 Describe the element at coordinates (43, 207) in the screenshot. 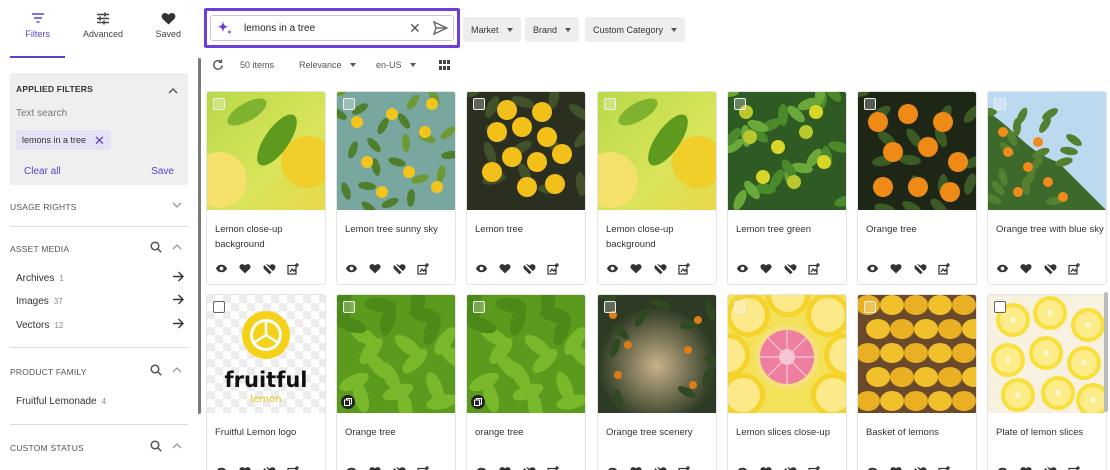

I see `usage-rights-header: USAGE RIGHTS` at that location.